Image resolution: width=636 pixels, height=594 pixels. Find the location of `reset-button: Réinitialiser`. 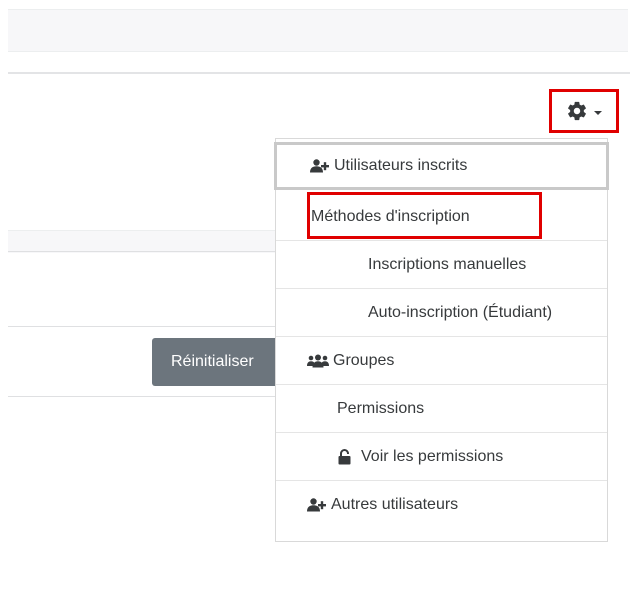

reset-button: Réinitialiser is located at coordinates (217, 362).